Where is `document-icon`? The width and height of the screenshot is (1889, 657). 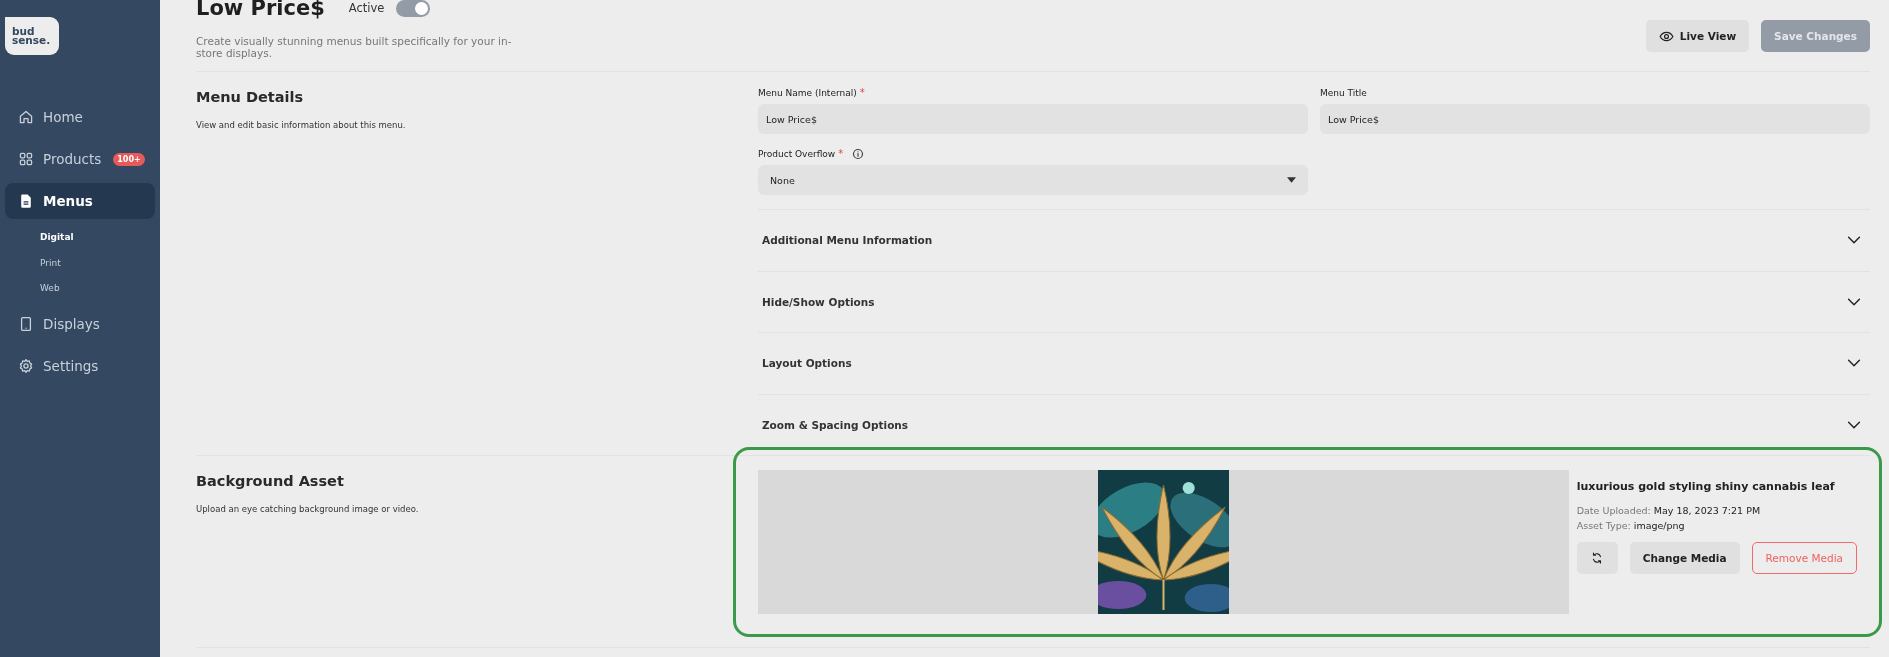 document-icon is located at coordinates (26, 201).